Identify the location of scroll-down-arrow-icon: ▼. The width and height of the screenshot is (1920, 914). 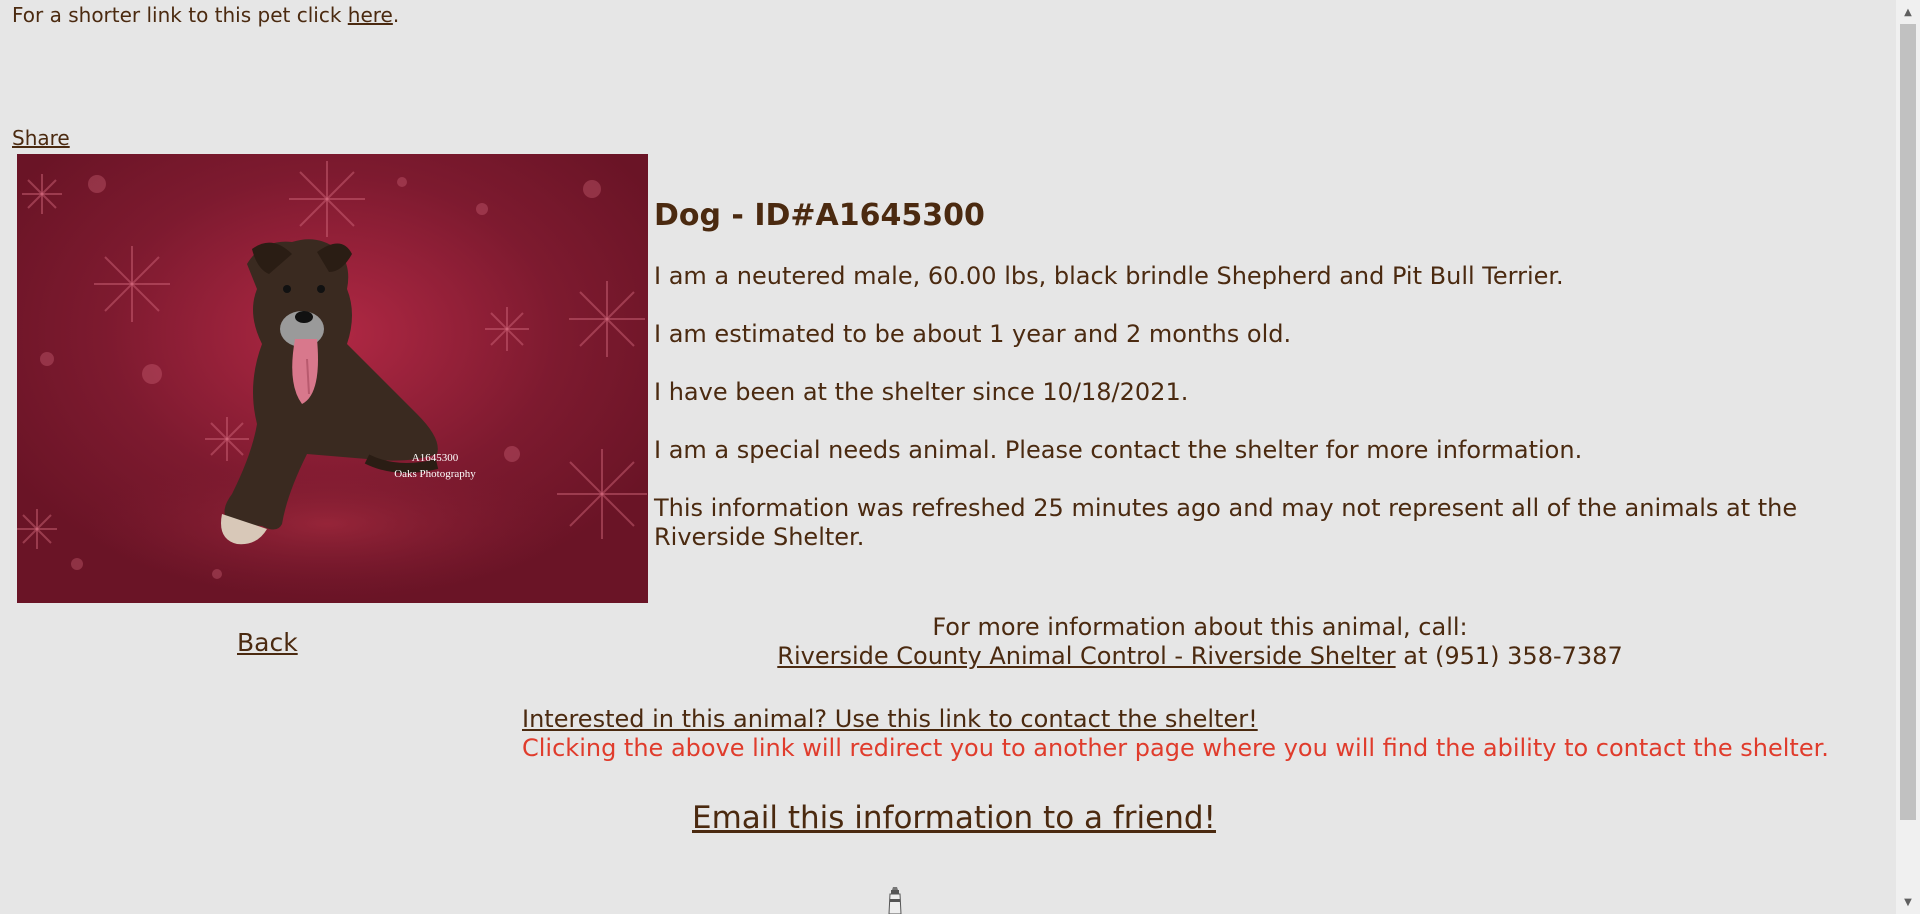
(1908, 902).